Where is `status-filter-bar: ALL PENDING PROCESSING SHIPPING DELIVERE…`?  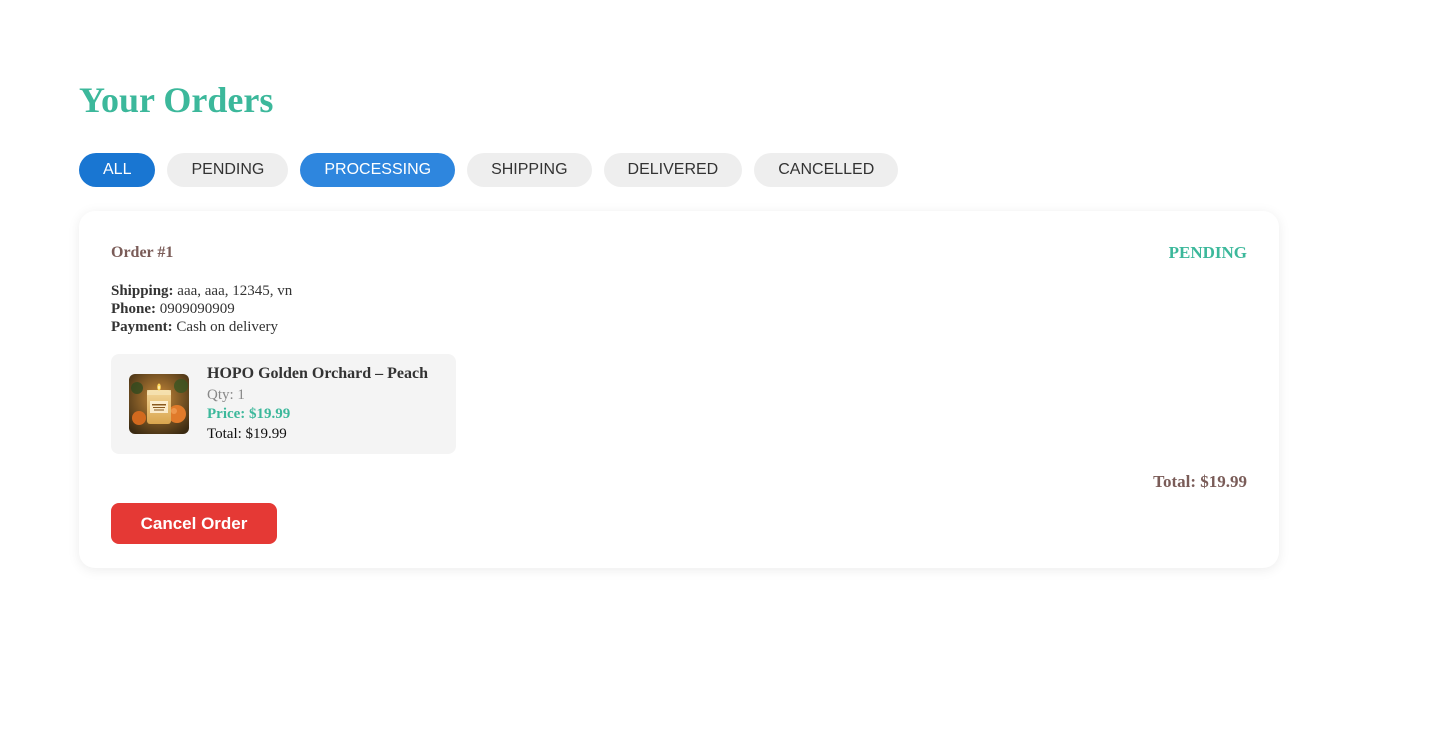 status-filter-bar: ALL PENDING PROCESSING SHIPPING DELIVERE… is located at coordinates (489, 170).